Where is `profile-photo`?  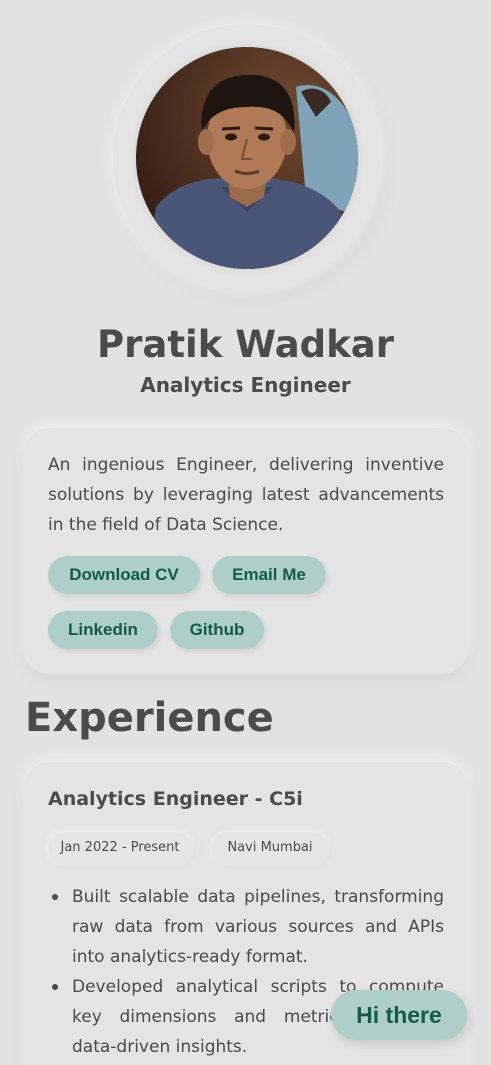
profile-photo is located at coordinates (247, 158).